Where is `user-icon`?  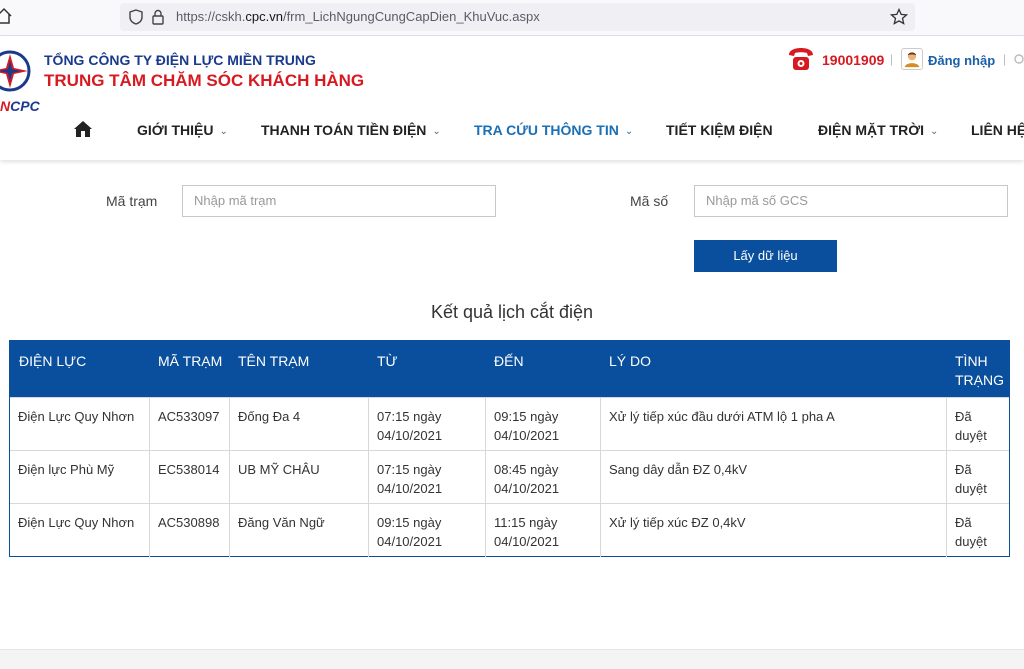 user-icon is located at coordinates (912, 59).